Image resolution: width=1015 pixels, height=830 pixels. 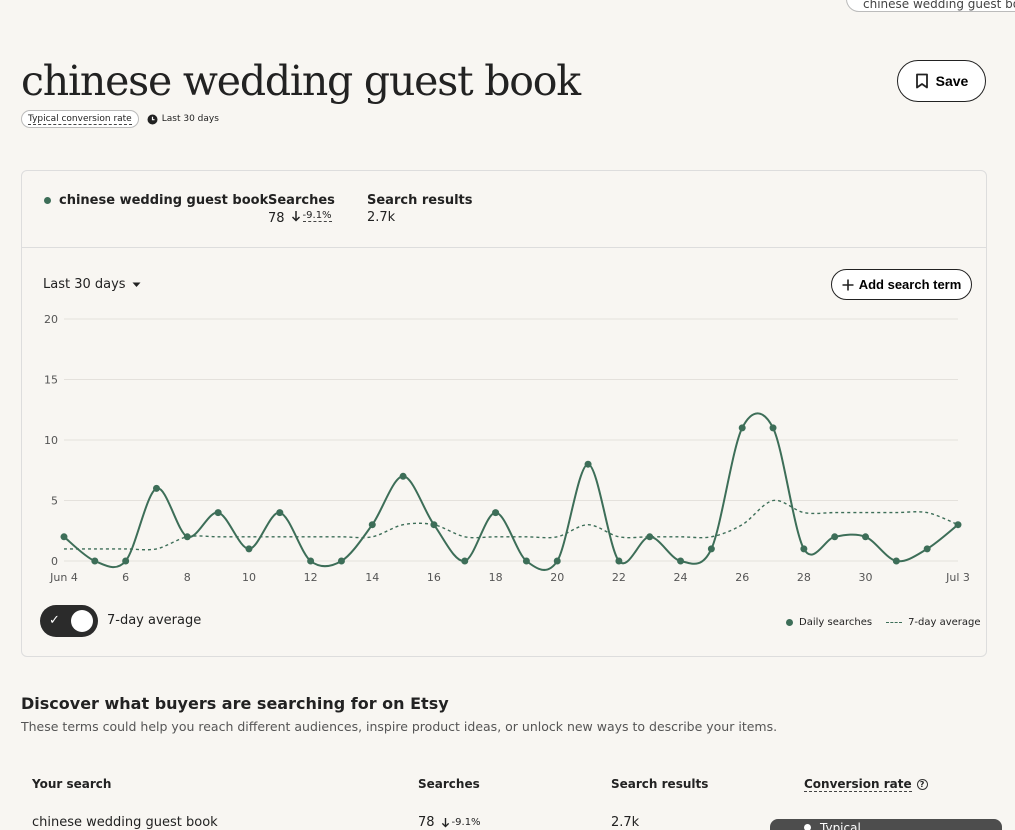 What do you see at coordinates (82, 621) in the screenshot?
I see `toggle-knob` at bounding box center [82, 621].